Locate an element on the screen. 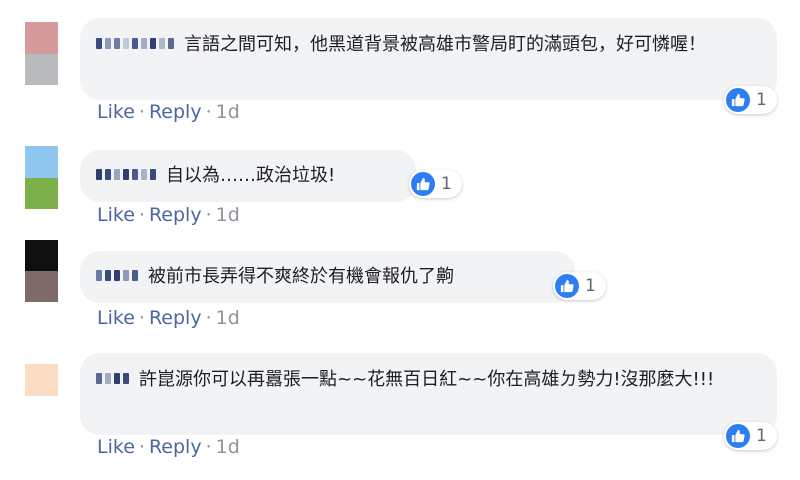 The image size is (800, 480). comment-bubble: 許崑源你可以再囂張一點~~花無百日紅~~你在高雄ㄉ勢力!沒那麼大!!! is located at coordinates (428, 394).